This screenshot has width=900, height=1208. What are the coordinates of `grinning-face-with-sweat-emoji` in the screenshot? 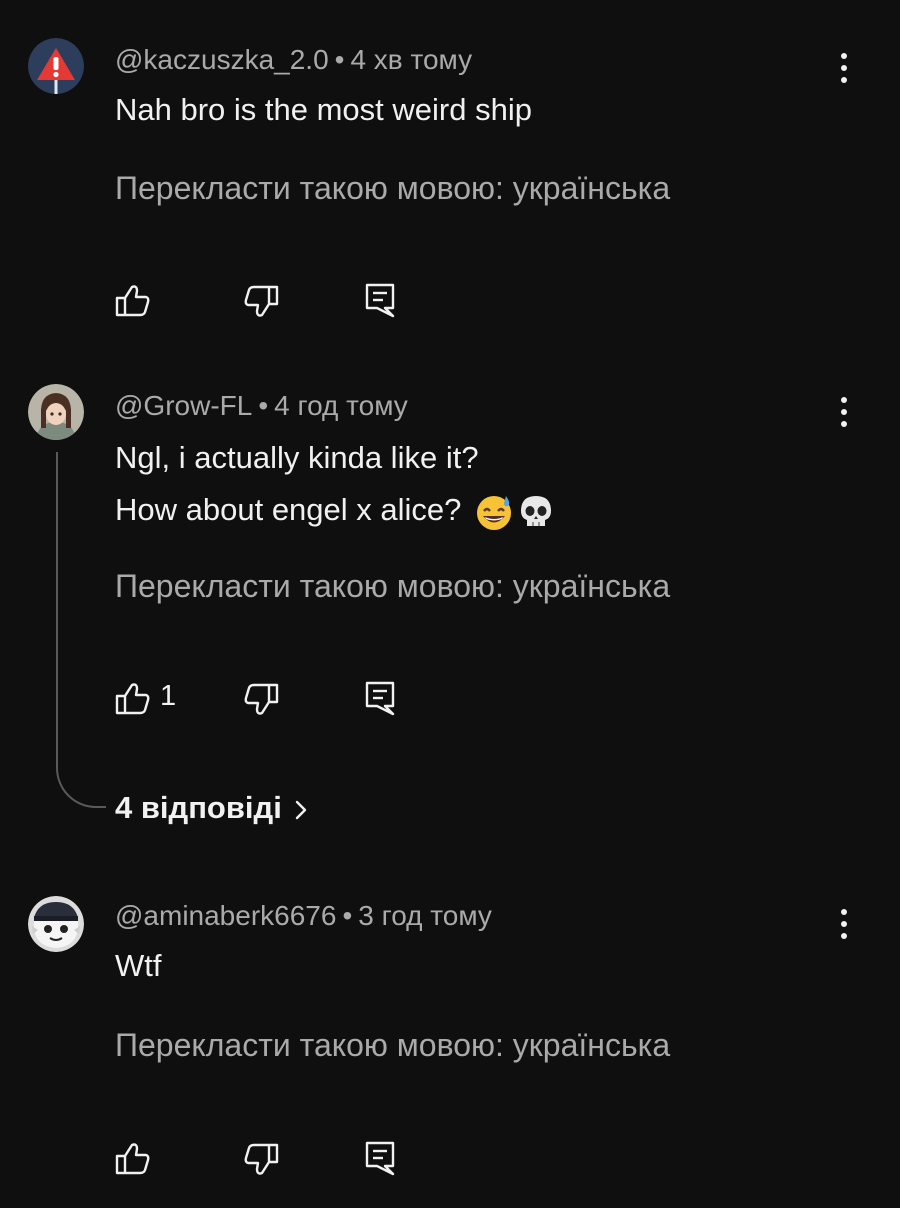 It's located at (494, 512).